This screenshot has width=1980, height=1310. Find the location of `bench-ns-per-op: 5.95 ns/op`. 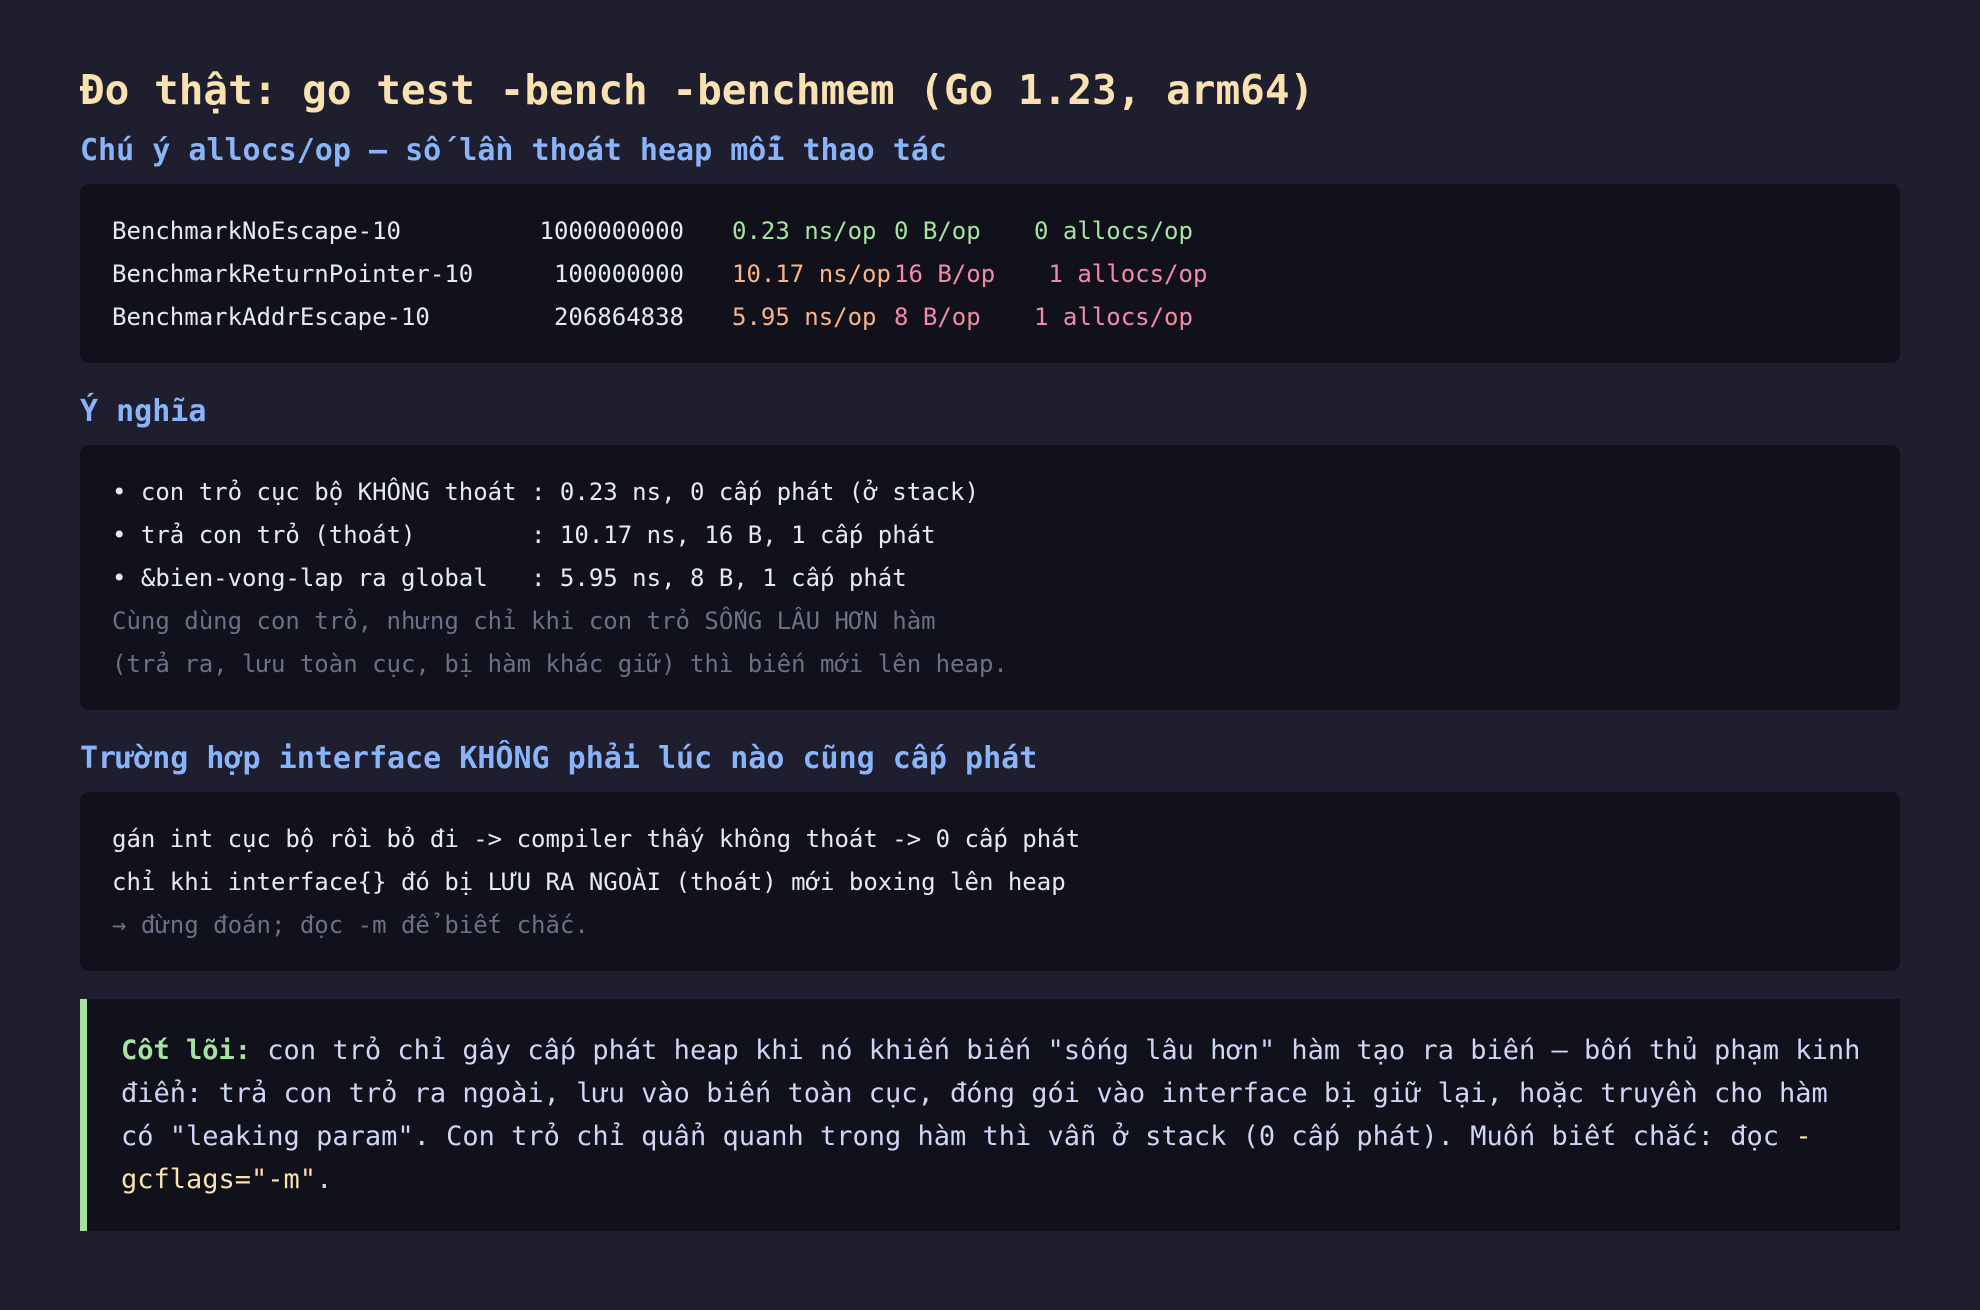

bench-ns-per-op: 5.95 ns/op is located at coordinates (804, 317).